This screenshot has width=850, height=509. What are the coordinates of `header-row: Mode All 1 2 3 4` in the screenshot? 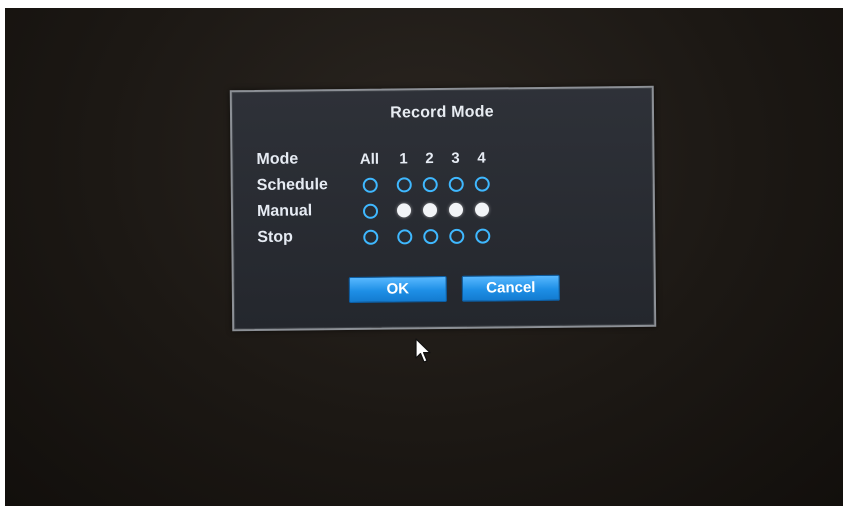 It's located at (375, 158).